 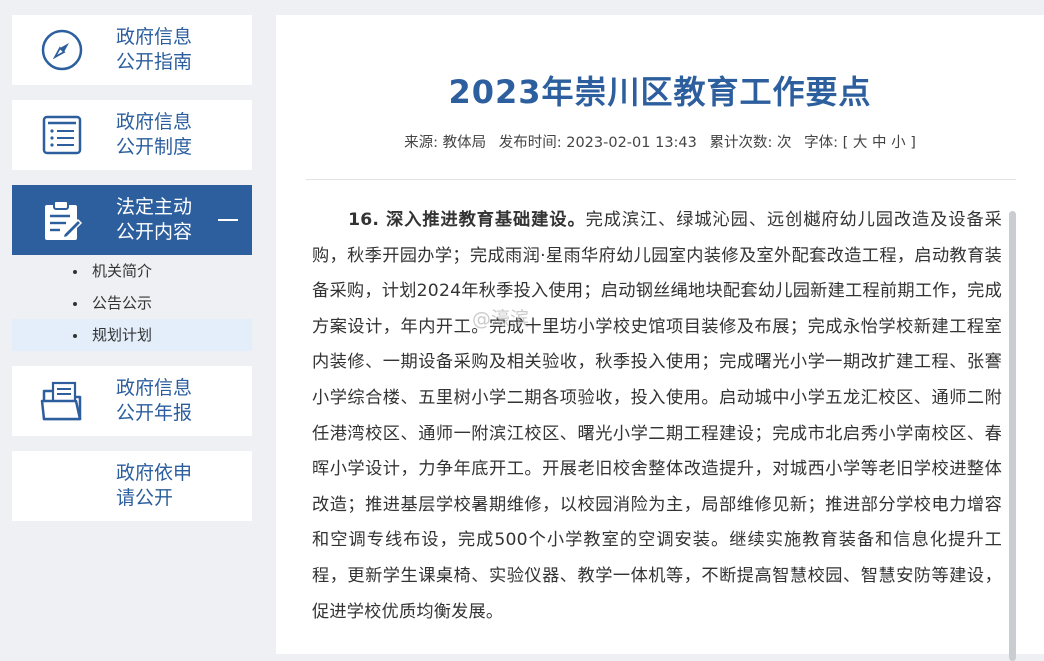 I want to click on views-label: 累计次数:, so click(x=741, y=143).